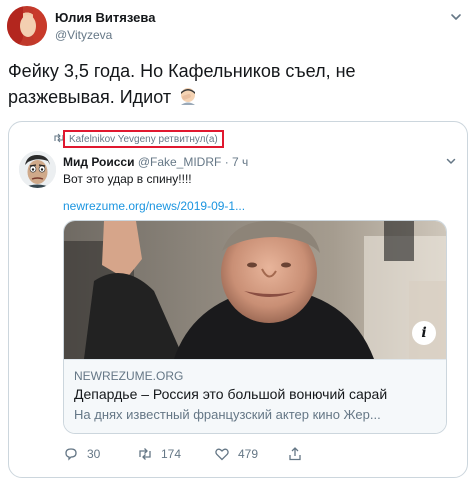  I want to click on retweet-note-highlight: Kafelnikov Yevgeny ретвитнул(а), so click(143, 139).